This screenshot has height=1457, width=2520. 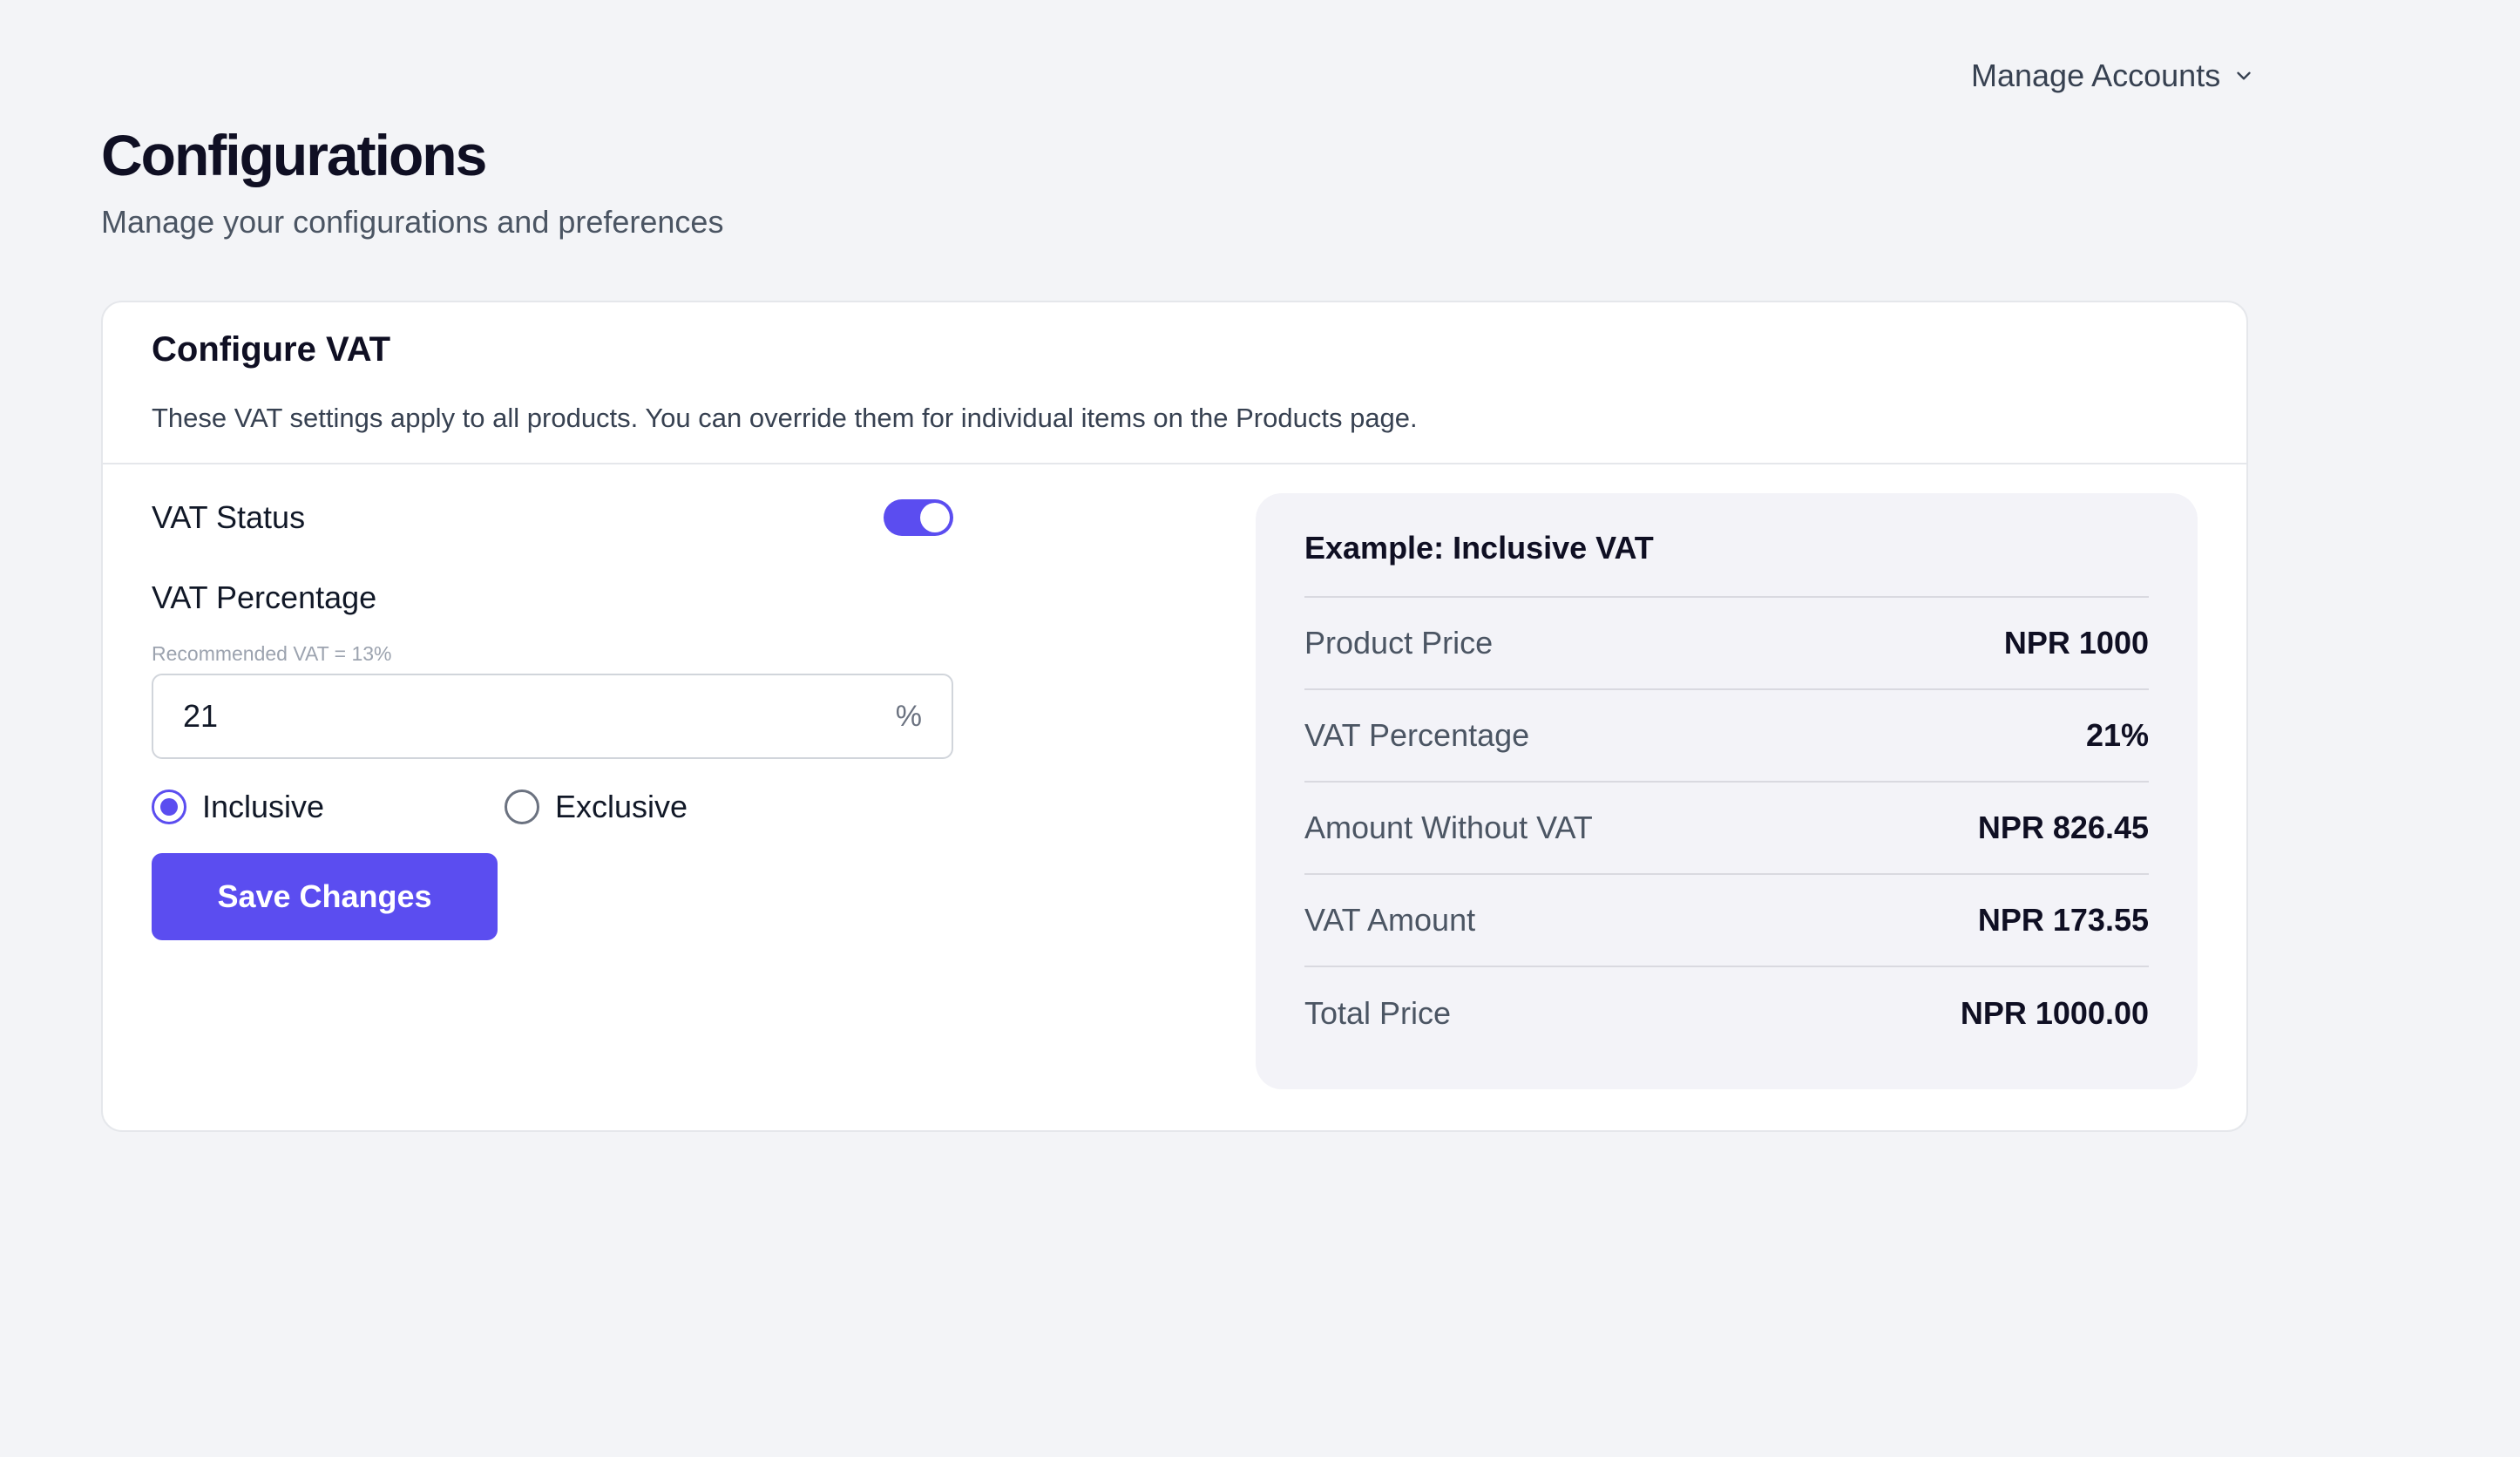 What do you see at coordinates (1726, 644) in the screenshot?
I see `example-row: Product Price NPR 1000` at bounding box center [1726, 644].